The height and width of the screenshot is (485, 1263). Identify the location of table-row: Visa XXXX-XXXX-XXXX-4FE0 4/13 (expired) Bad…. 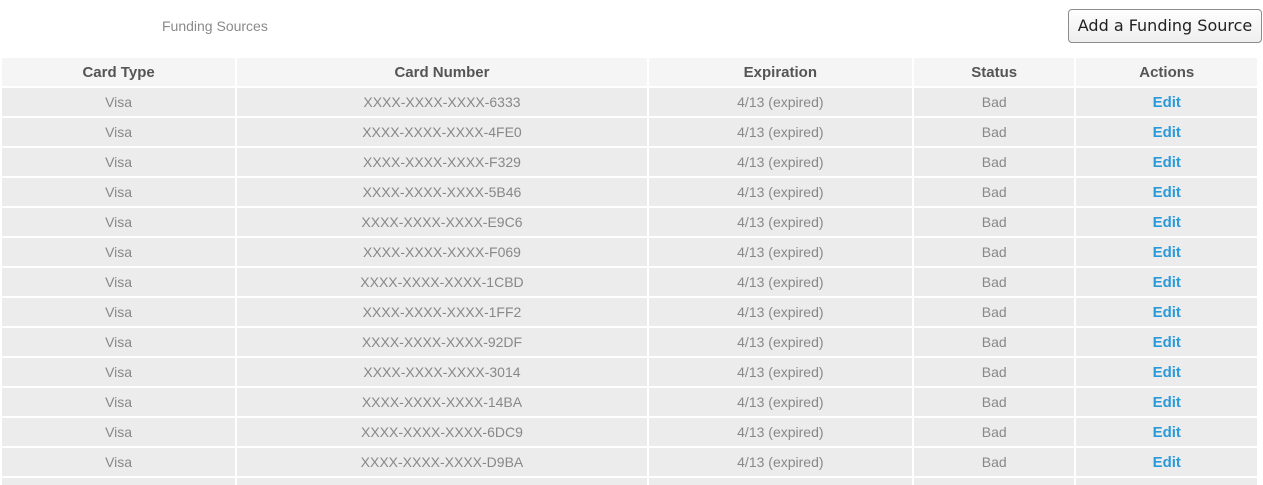
(629, 132).